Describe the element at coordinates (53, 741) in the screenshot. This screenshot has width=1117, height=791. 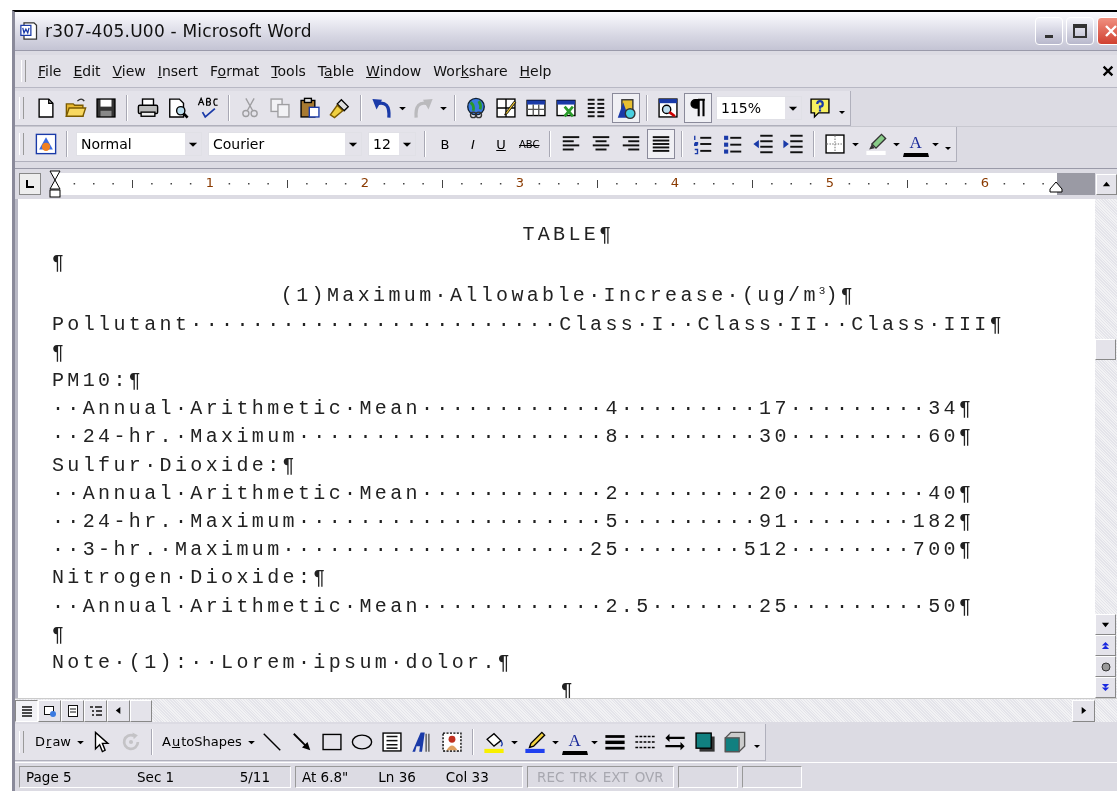
I see `menu-button: Draw` at that location.